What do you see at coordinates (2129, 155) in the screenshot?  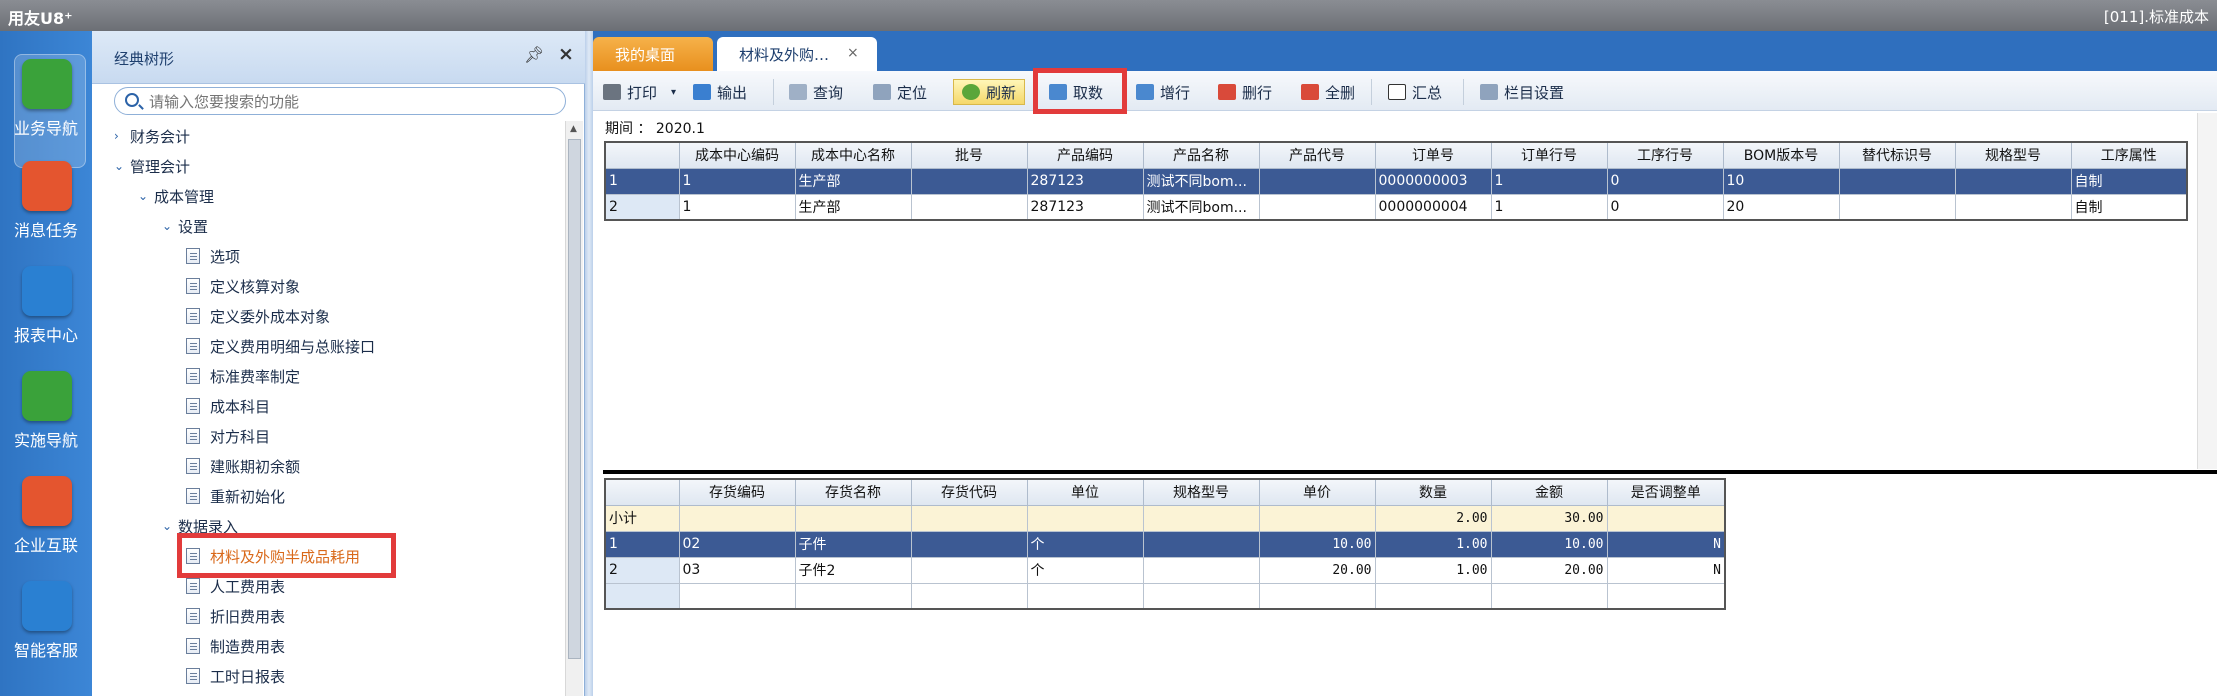 I see `column-header: 工序属性` at bounding box center [2129, 155].